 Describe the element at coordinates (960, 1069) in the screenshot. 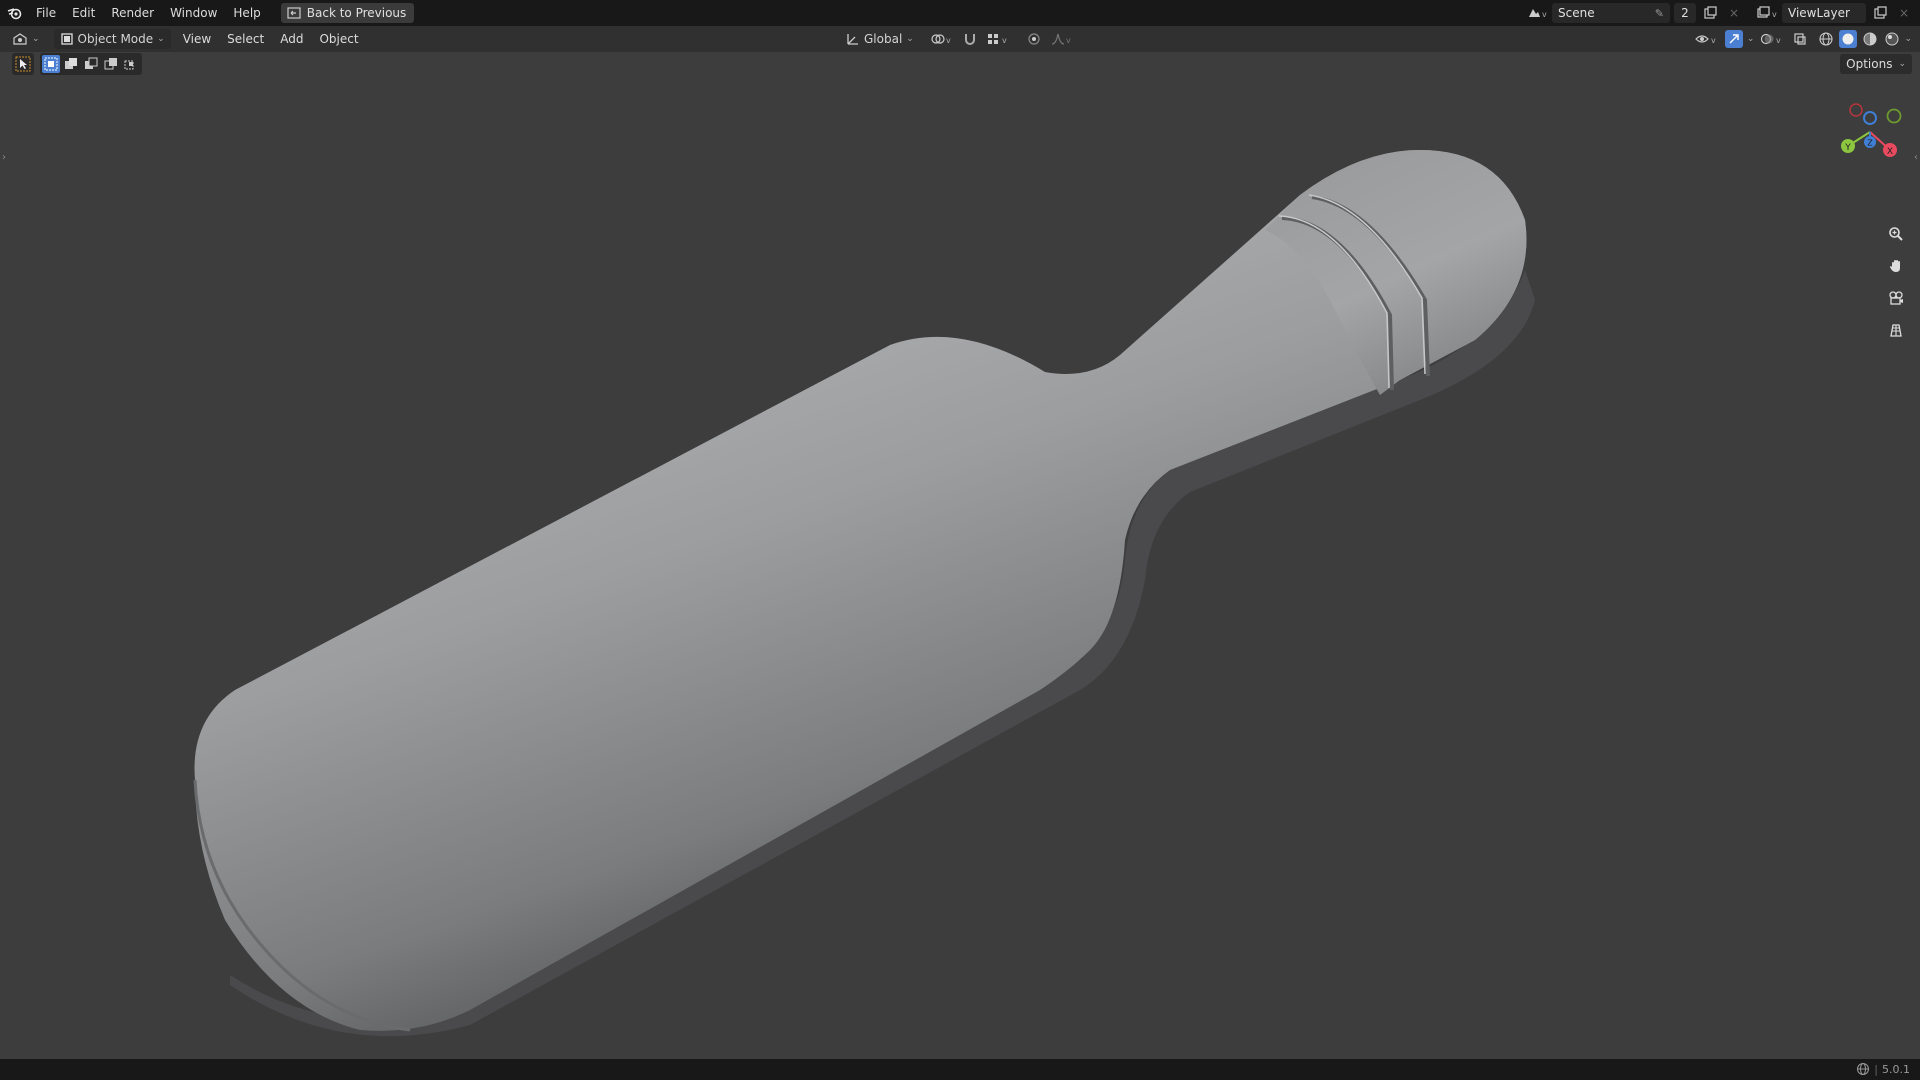

I see `status-bar: | 5.0.1` at that location.